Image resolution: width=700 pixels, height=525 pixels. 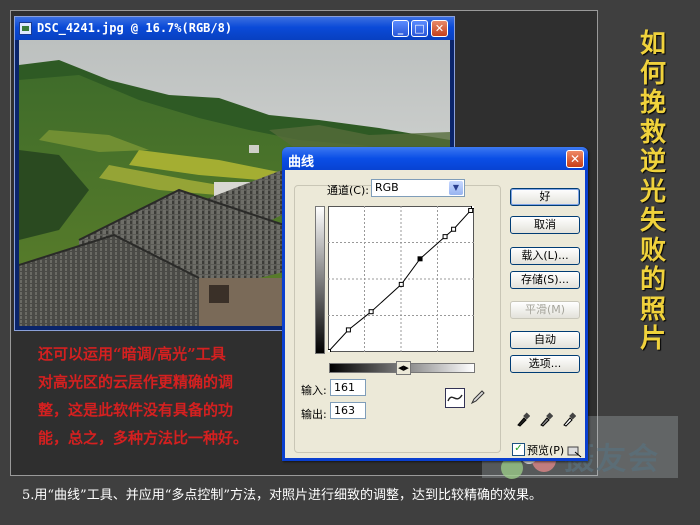 I want to click on title-char: 败, so click(x=652, y=250).